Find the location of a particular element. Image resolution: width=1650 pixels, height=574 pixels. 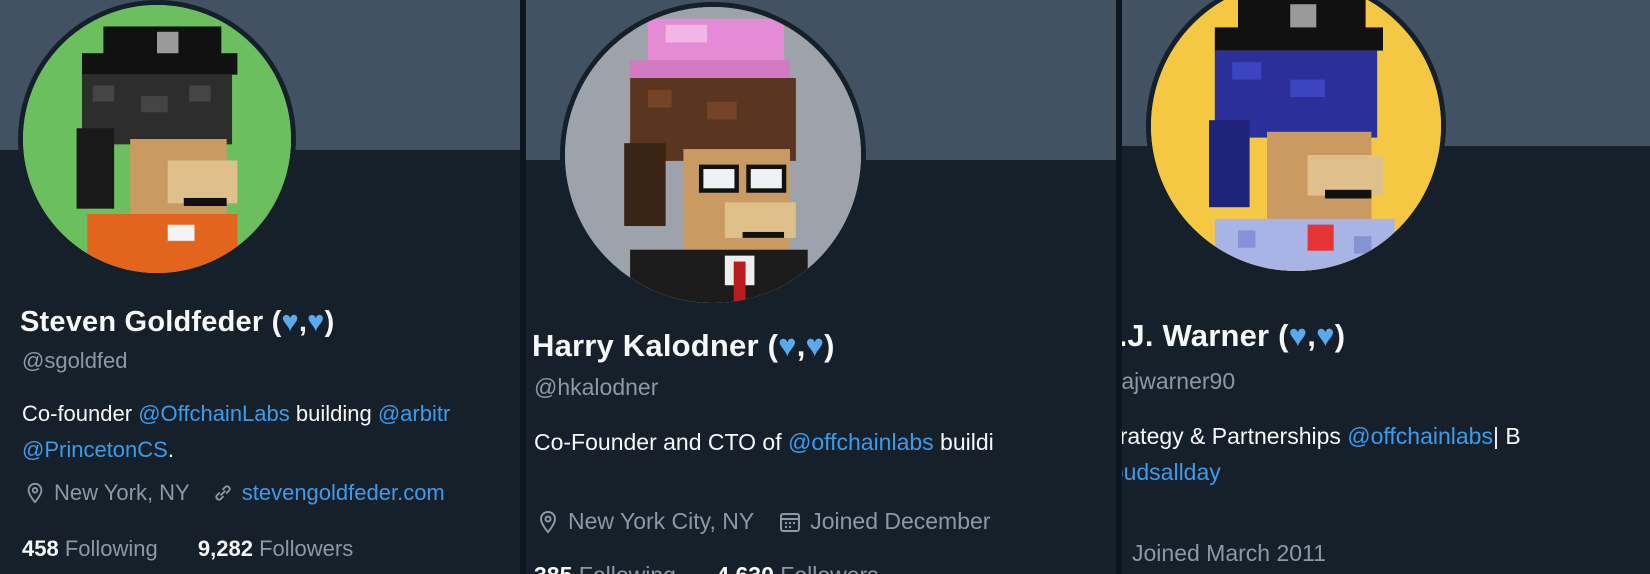

profile-meta: Joined March 2011 is located at coordinates (1224, 553).